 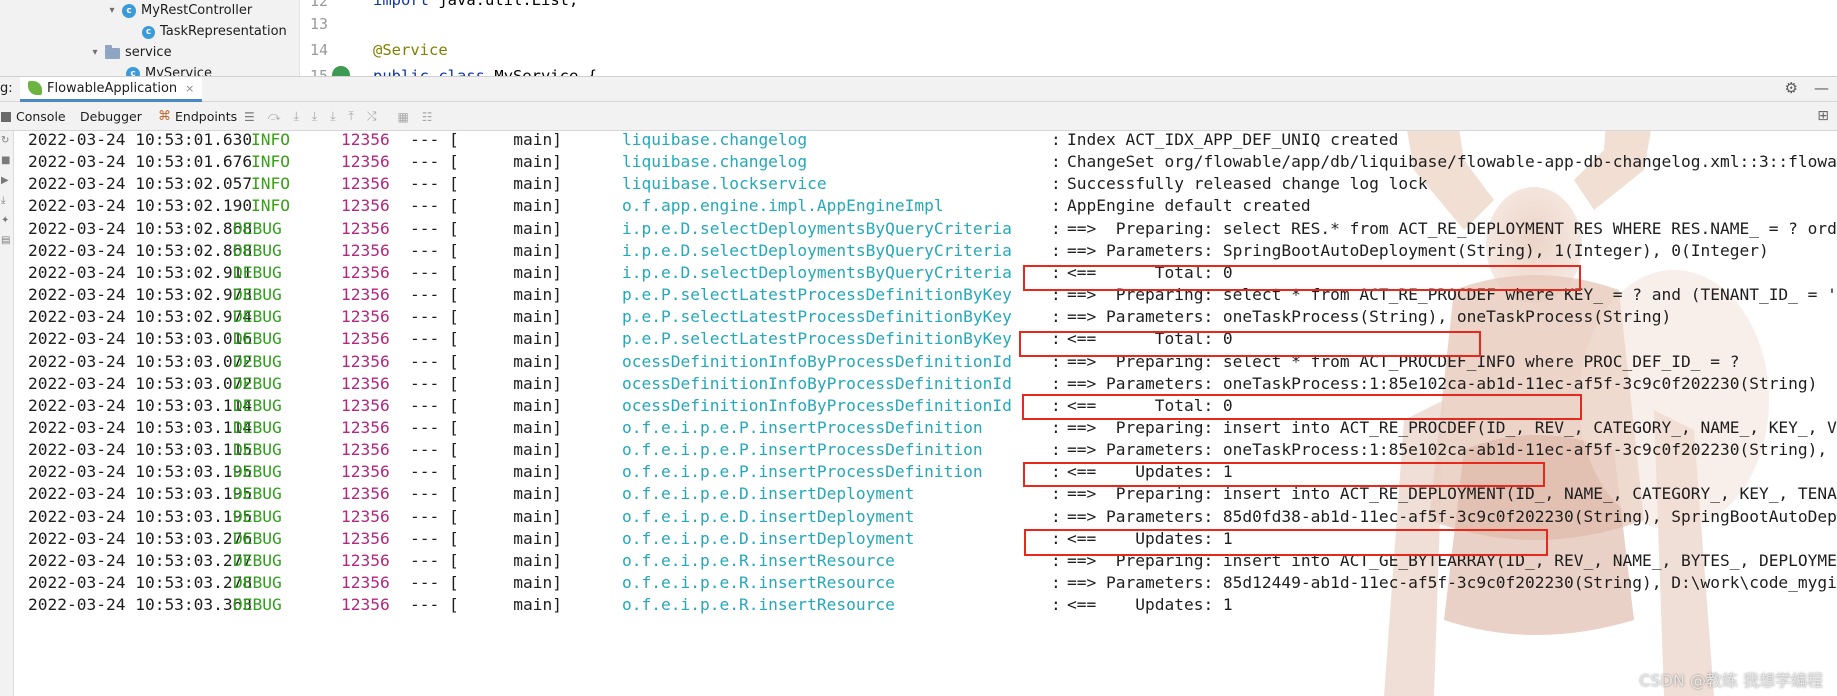 What do you see at coordinates (341, 71) in the screenshot?
I see `spring-bean-icon` at bounding box center [341, 71].